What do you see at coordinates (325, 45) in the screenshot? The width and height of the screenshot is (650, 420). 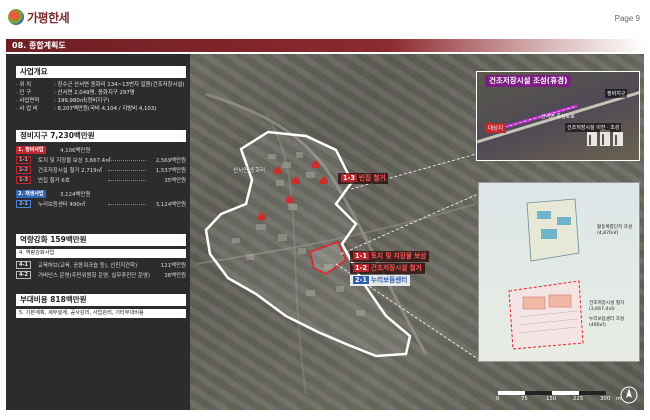 I see `section-title-bar: 08. 종합계획도` at bounding box center [325, 45].